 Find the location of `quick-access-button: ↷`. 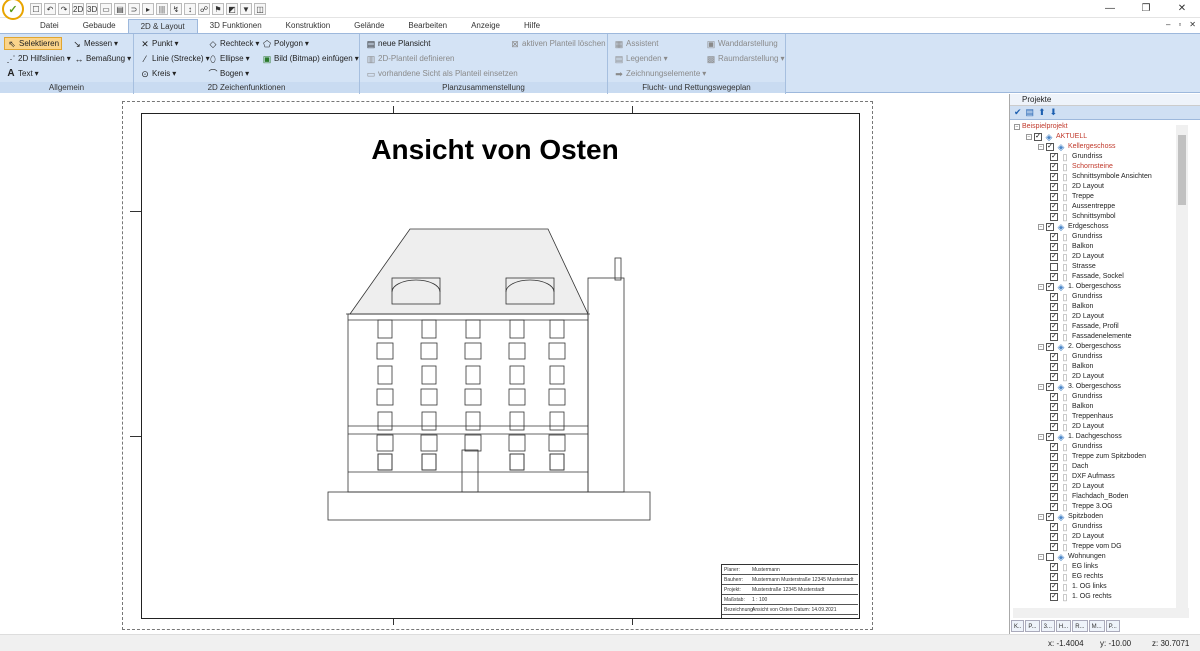

quick-access-button: ↷ is located at coordinates (64, 8).